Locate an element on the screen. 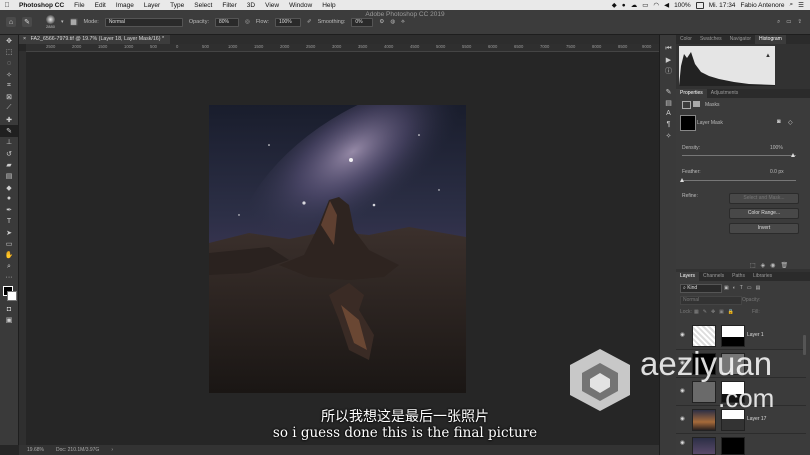 The width and height of the screenshot is (810, 455). volume-icon: ◀ is located at coordinates (666, 5).